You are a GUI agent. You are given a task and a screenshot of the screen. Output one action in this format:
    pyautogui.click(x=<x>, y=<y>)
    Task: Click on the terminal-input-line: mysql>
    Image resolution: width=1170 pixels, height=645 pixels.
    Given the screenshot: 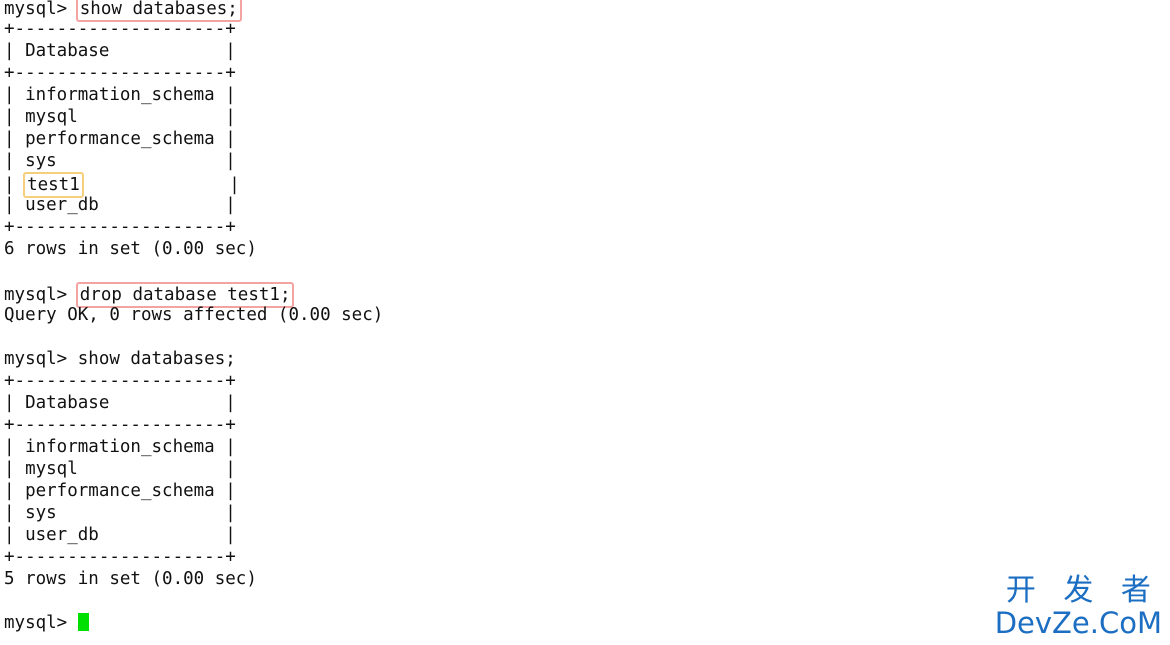 What is the action you would take?
    pyautogui.click(x=354, y=623)
    